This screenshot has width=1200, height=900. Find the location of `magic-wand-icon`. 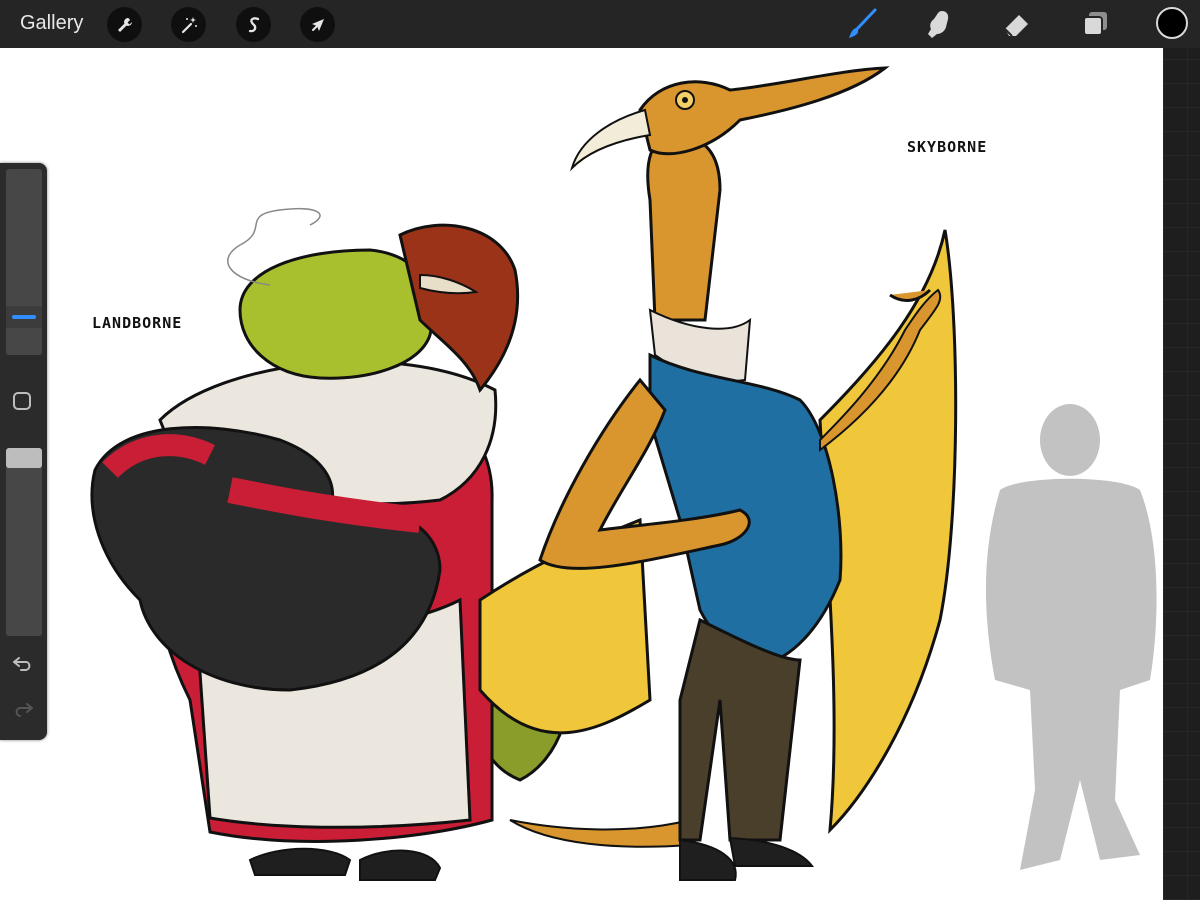

magic-wand-icon is located at coordinates (189, 24).